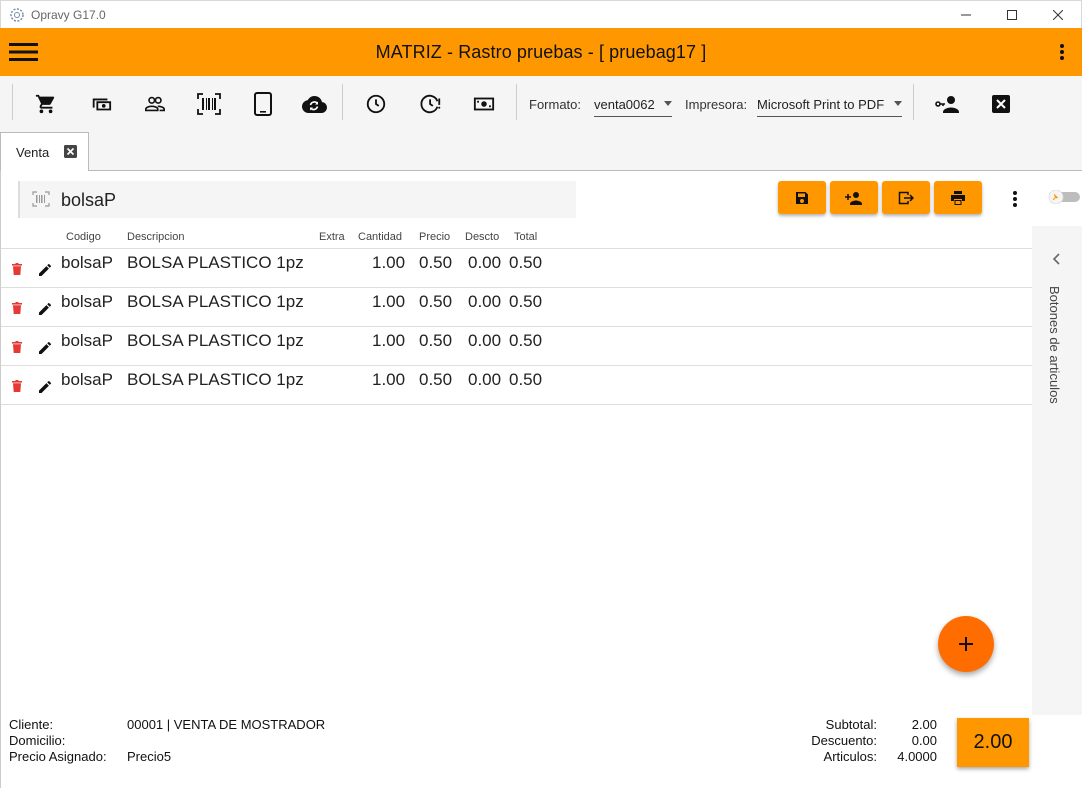 This screenshot has height=788, width=1082. Describe the element at coordinates (854, 197) in the screenshot. I see `add-customer-button` at that location.